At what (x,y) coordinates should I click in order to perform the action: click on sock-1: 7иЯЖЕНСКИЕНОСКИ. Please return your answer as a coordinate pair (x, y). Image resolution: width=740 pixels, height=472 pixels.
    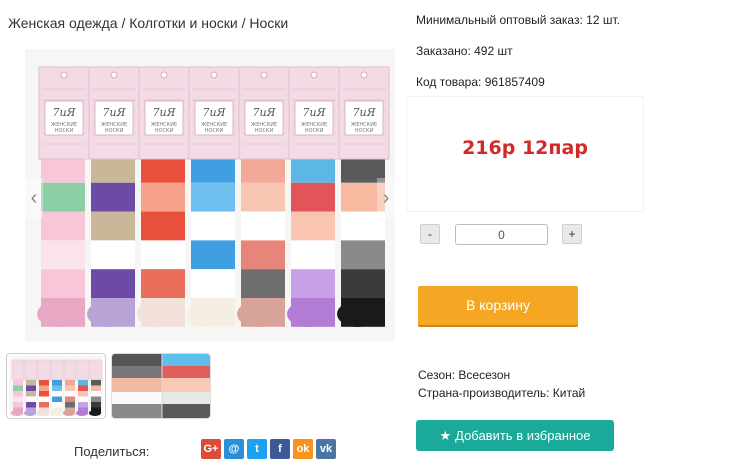
    Looking at the image, I should click on (63, 196).